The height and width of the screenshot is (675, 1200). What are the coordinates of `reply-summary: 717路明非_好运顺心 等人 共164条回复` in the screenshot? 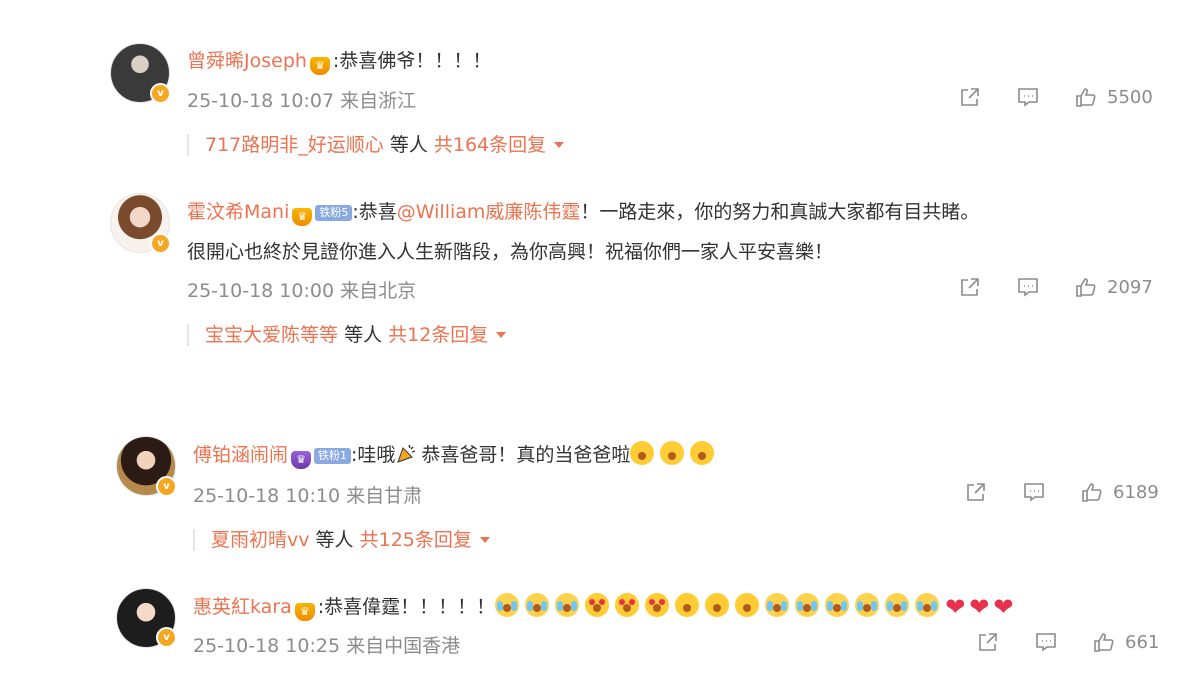 It's located at (376, 145).